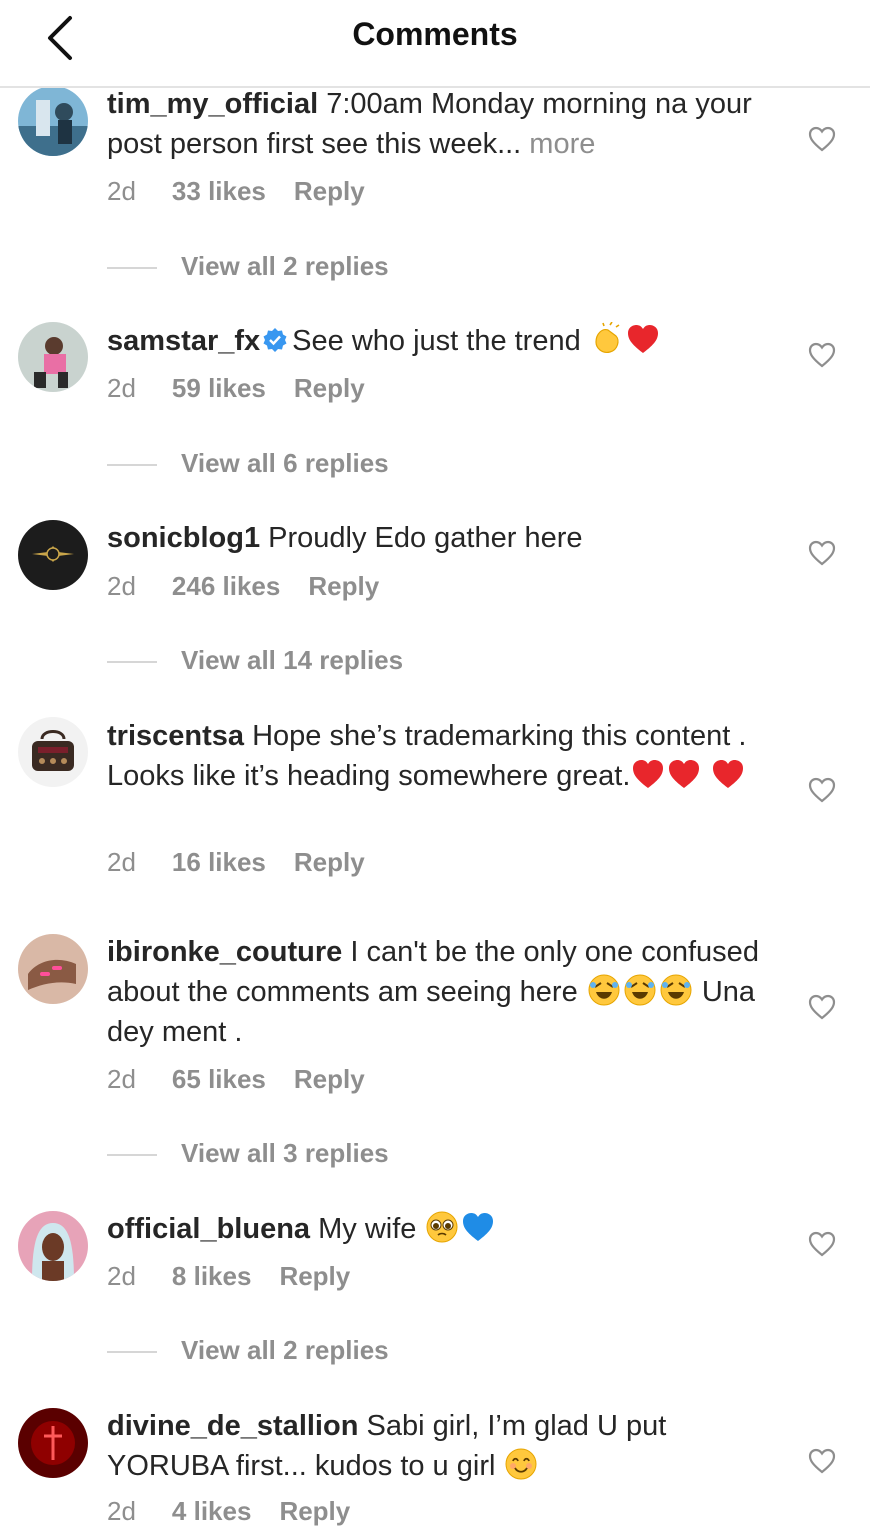  I want to click on header-bar: Comments, so click(435, 44).